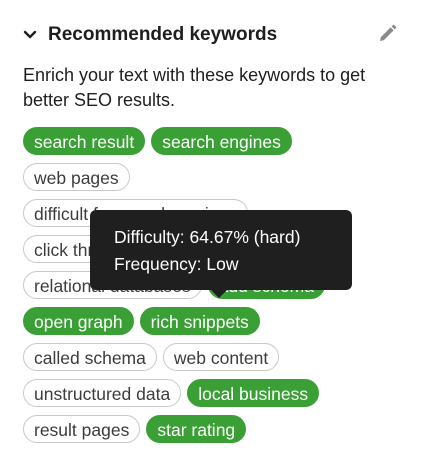 The height and width of the screenshot is (468, 423). I want to click on panel-title: Recommended keywords, so click(163, 34).